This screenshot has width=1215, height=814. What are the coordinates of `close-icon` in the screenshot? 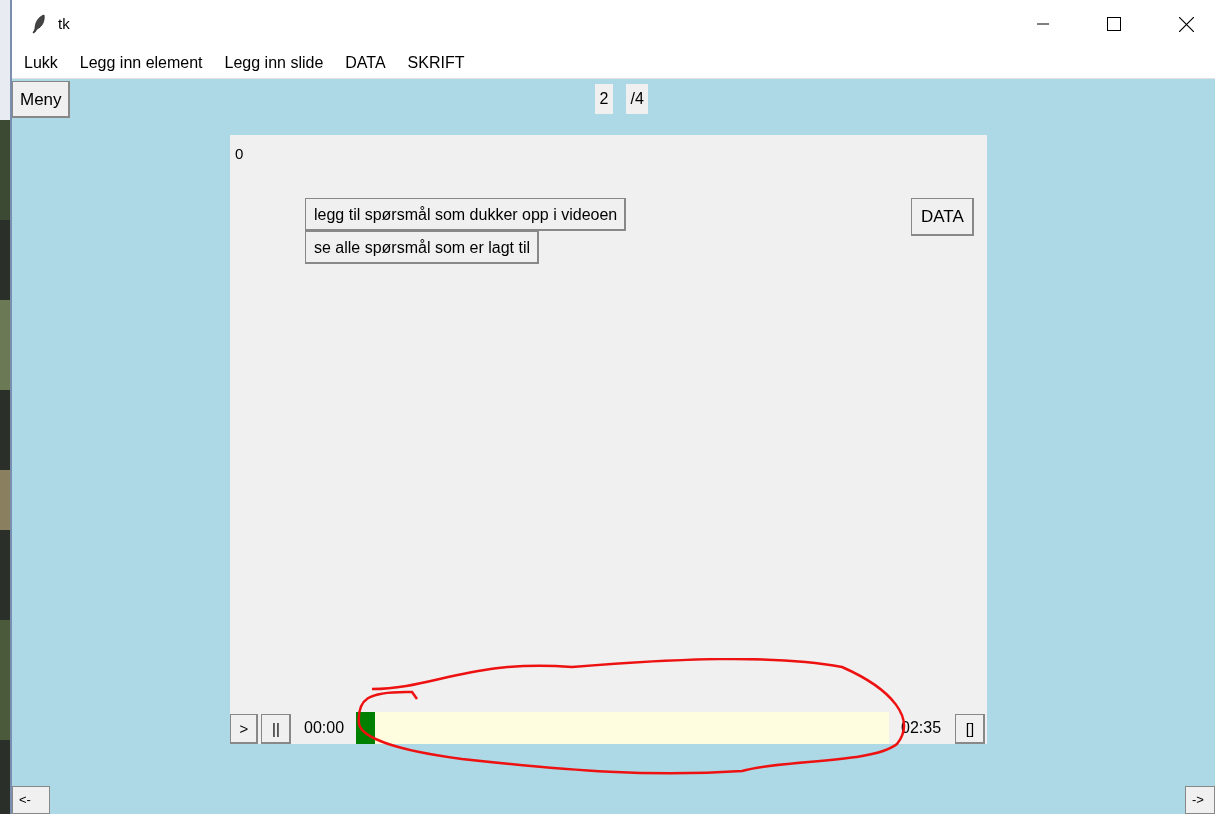 It's located at (1186, 24).